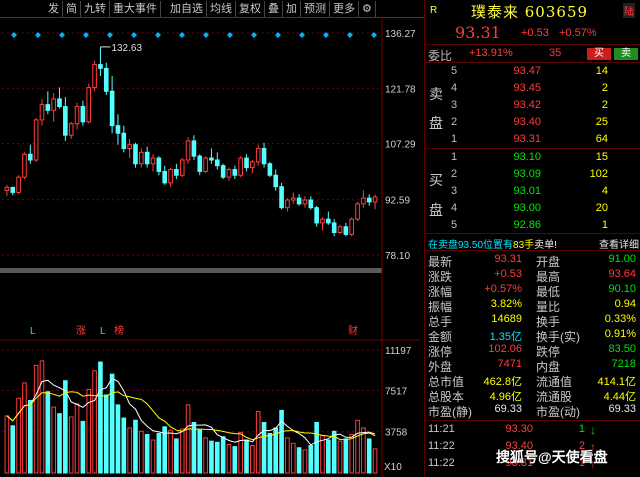 The image size is (640, 477). Describe the element at coordinates (353, 330) in the screenshot. I see `event-marker: 财` at that location.